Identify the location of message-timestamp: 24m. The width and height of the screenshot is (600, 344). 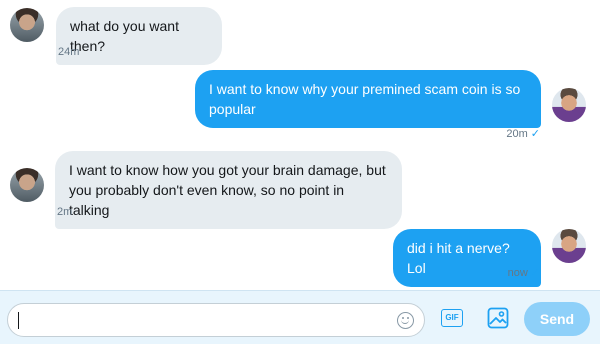
(68, 52).